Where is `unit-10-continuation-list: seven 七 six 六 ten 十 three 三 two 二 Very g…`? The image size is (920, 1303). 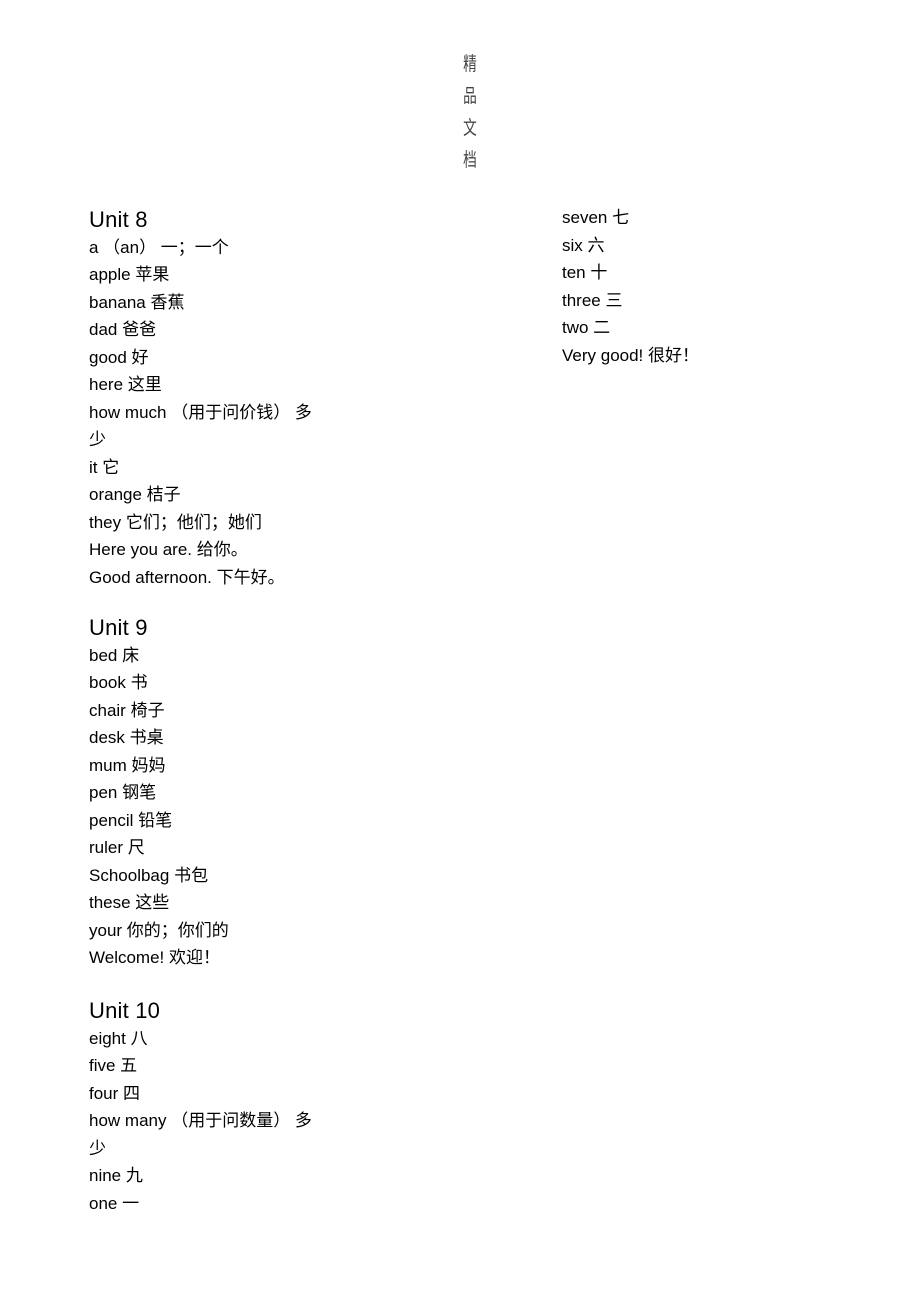
unit-10-continuation-list: seven 七 six 六 ten 十 three 三 two 二 Very g… is located at coordinates (630, 286).